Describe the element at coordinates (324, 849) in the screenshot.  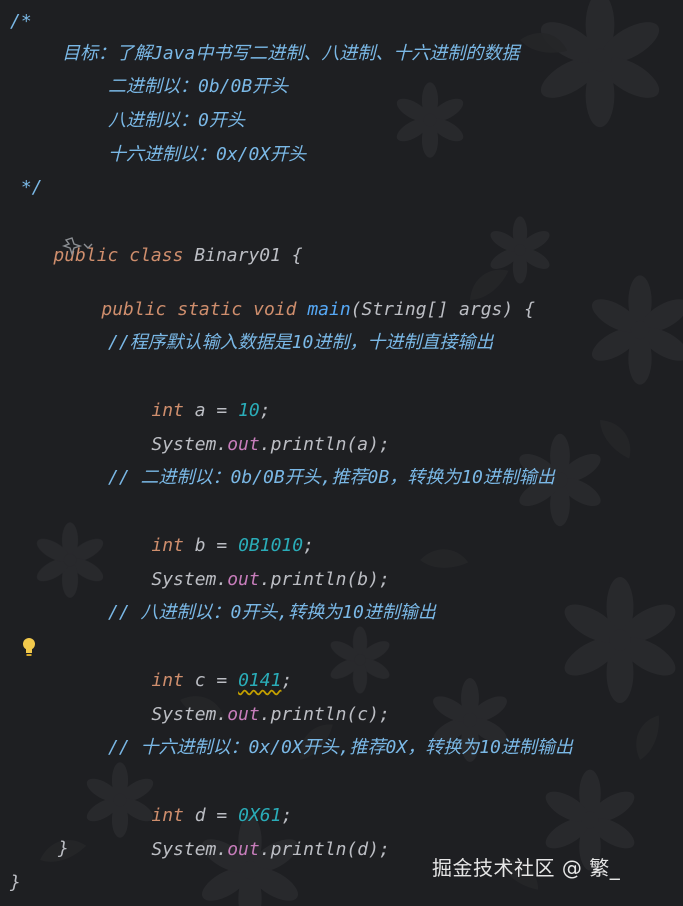
I see `println-call: .println(d);` at that location.